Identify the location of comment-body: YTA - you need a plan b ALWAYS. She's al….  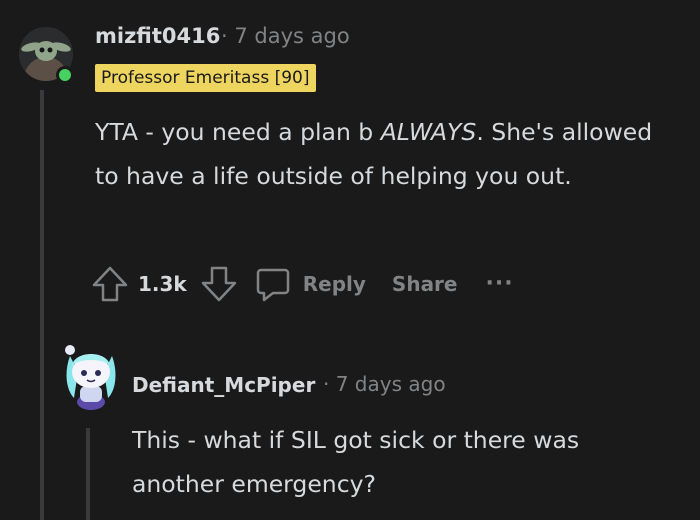
(385, 154).